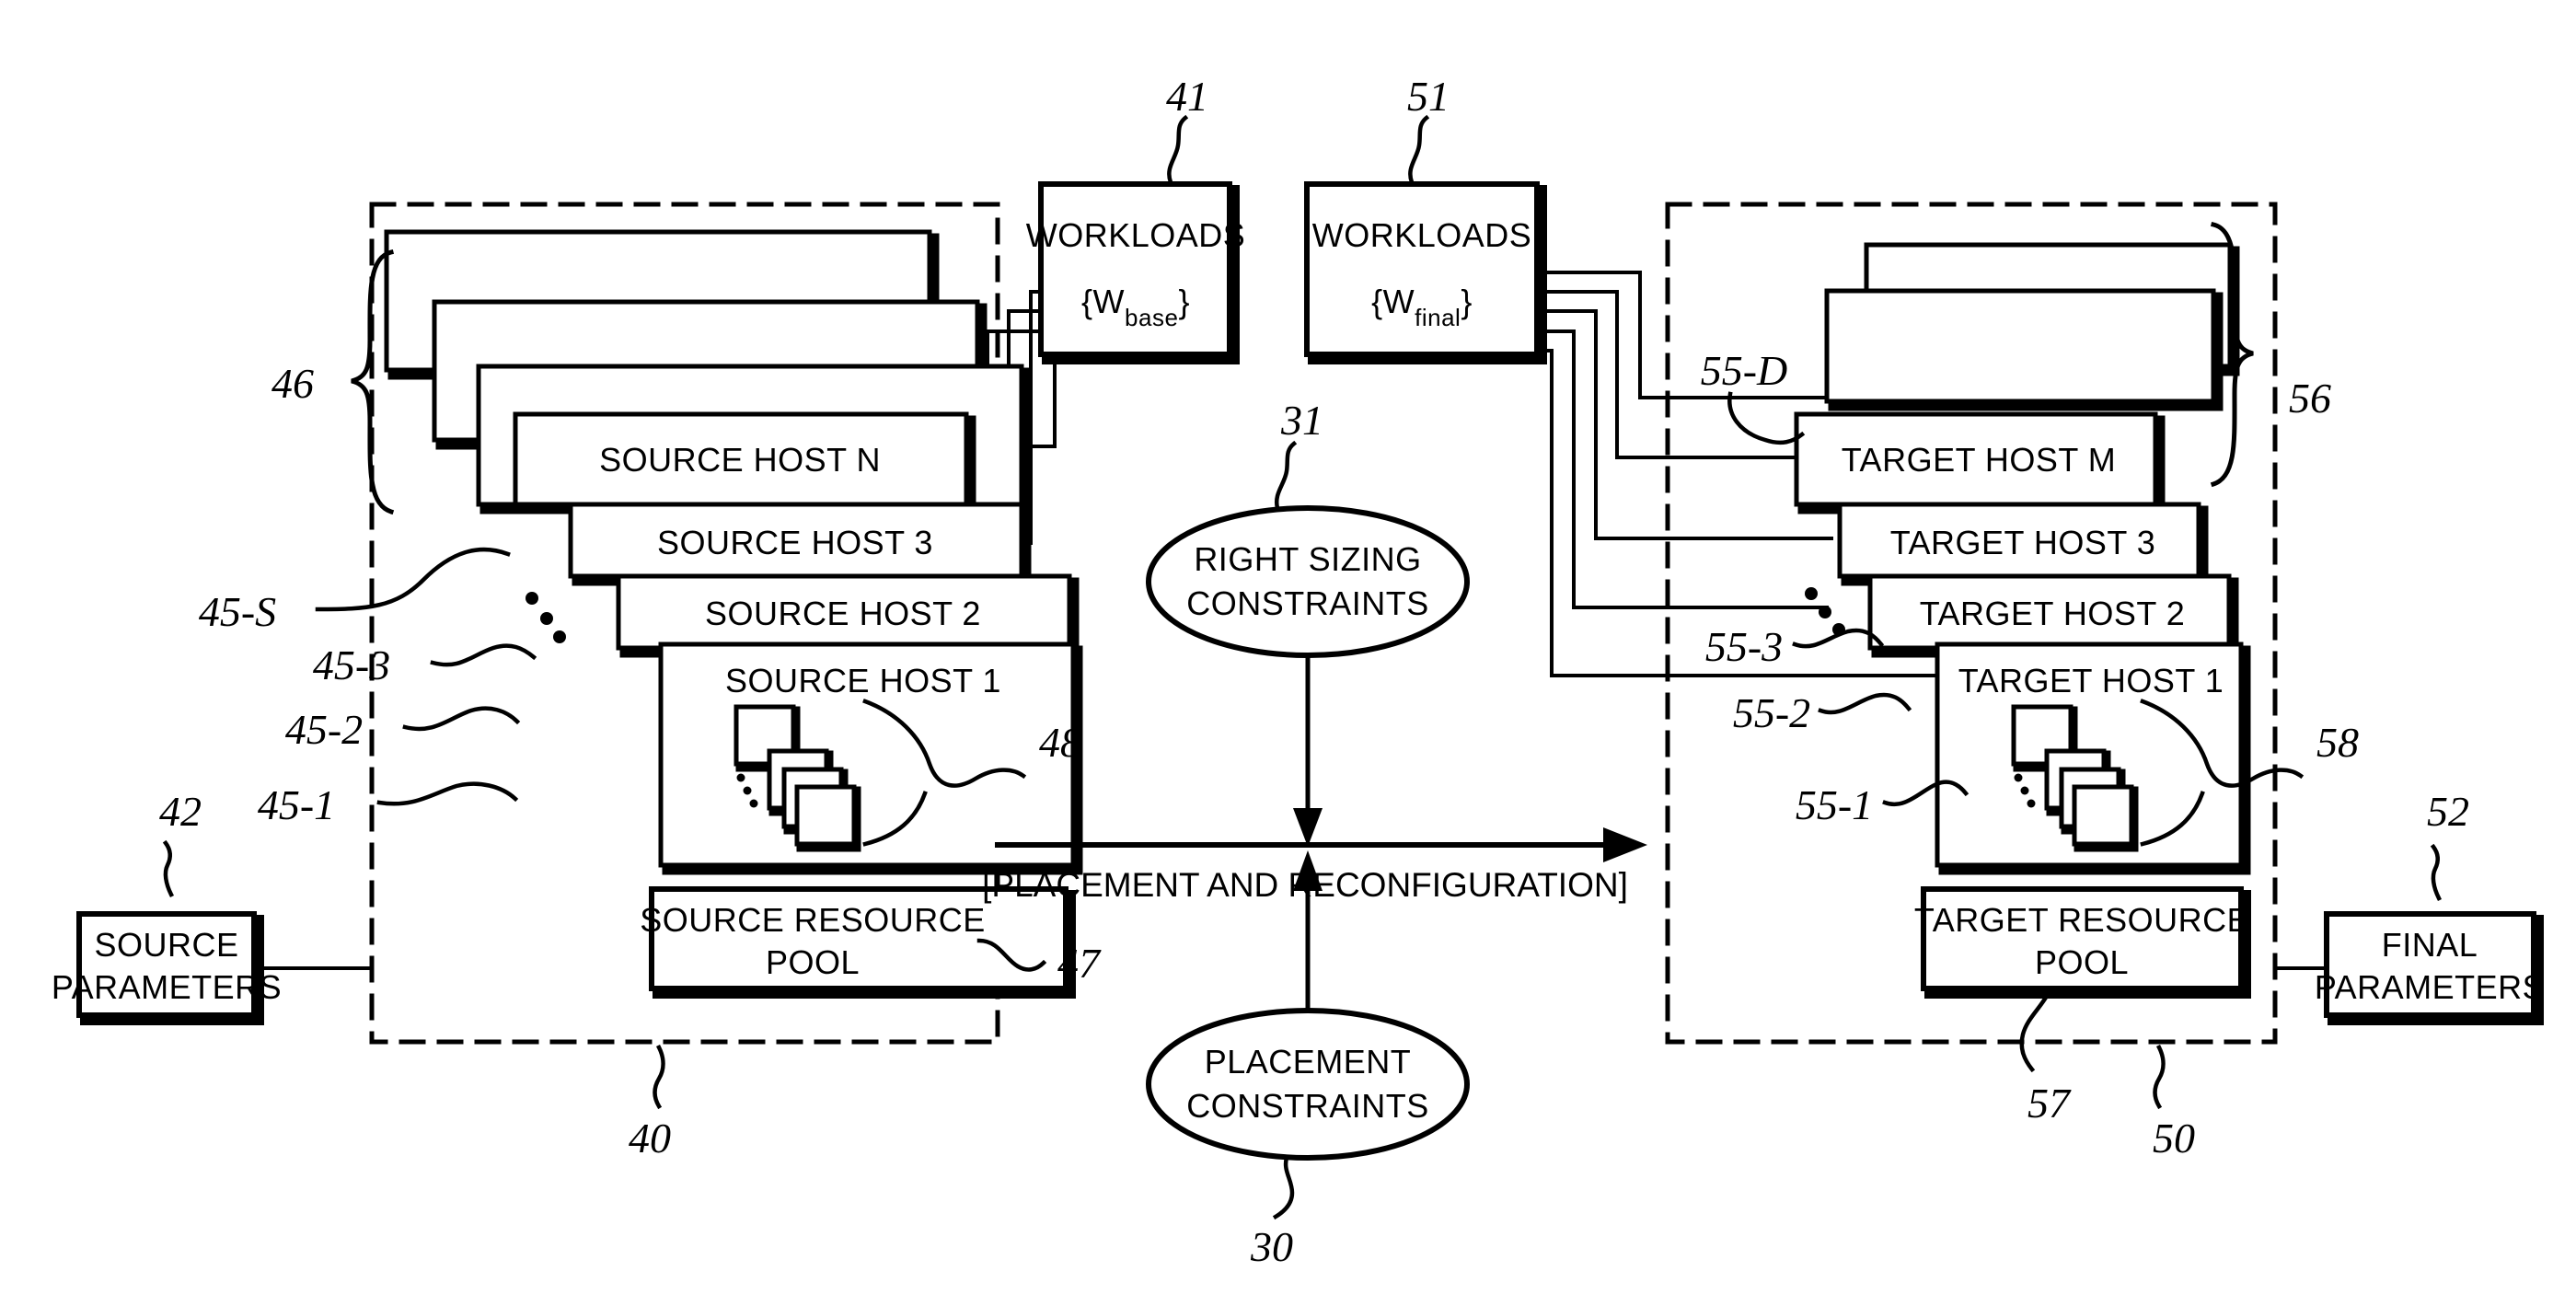 The width and height of the screenshot is (2576, 1306). I want to click on ref-45-3: 45-3, so click(351, 664).